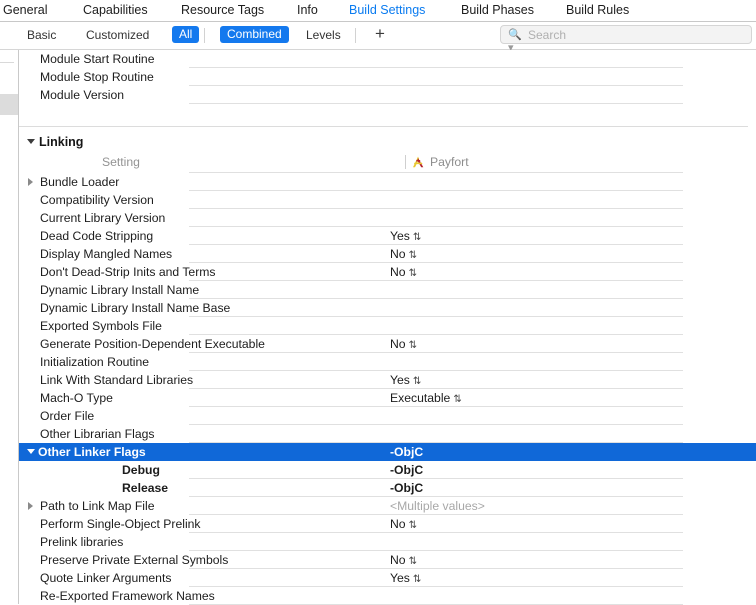  What do you see at coordinates (387, 380) in the screenshot?
I see `table-row: Link With Standard Libraries Yes ⇅` at bounding box center [387, 380].